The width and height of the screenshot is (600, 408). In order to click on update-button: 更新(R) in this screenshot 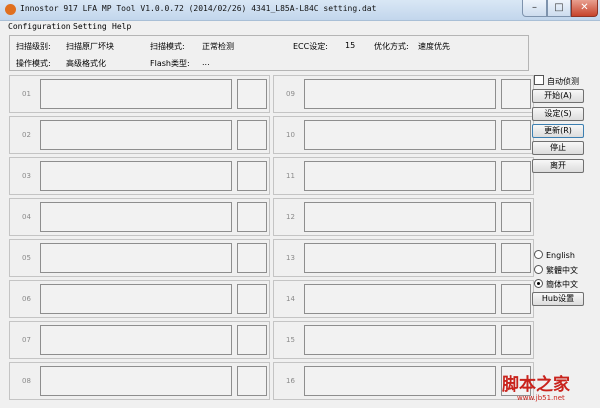, I will do `click(558, 131)`.